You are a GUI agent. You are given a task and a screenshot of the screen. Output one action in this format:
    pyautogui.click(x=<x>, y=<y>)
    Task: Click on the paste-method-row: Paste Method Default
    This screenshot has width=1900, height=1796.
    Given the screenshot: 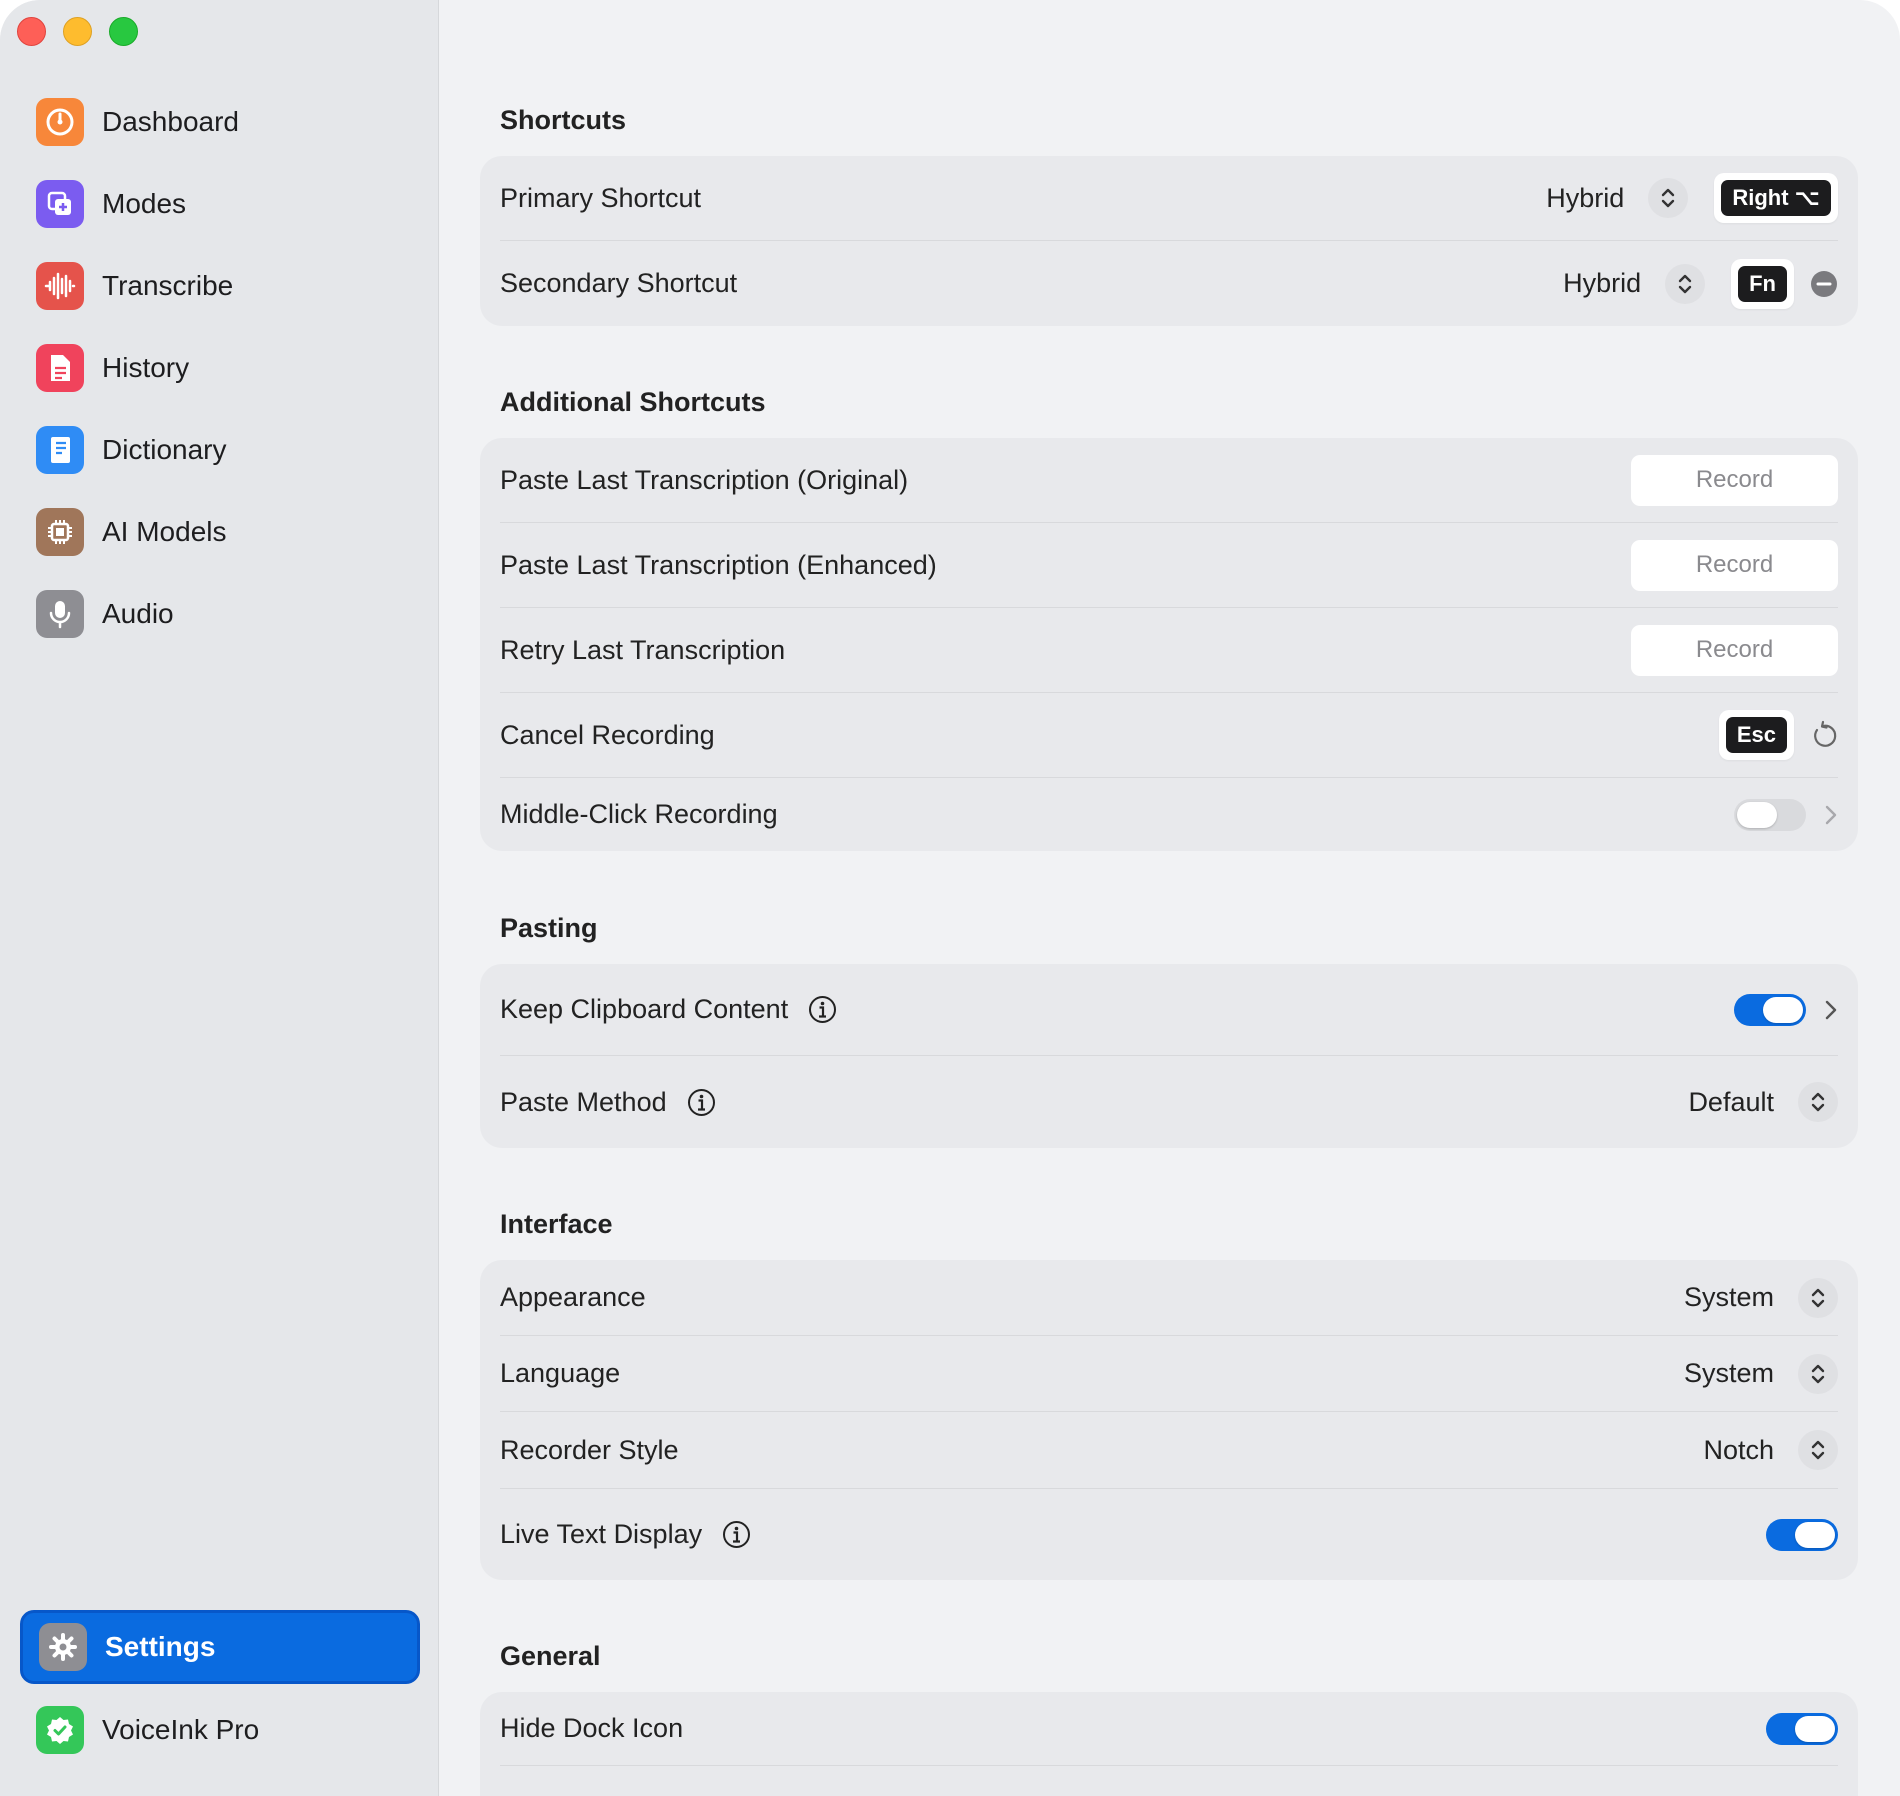 What is the action you would take?
    pyautogui.click(x=1169, y=1102)
    